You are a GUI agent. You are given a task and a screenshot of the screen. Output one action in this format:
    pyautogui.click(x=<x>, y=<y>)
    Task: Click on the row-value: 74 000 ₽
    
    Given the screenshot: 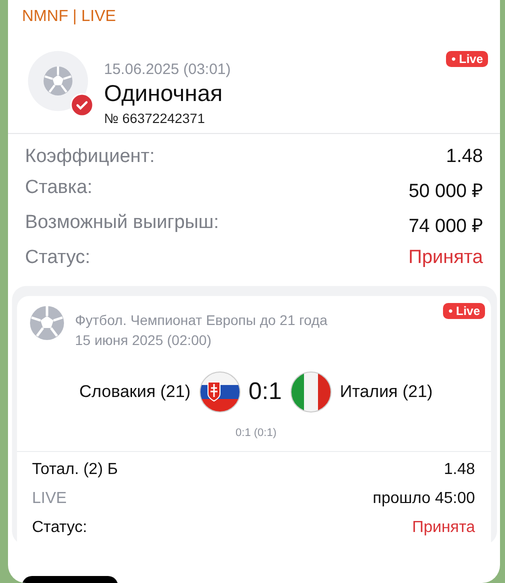 What is the action you would take?
    pyautogui.click(x=445, y=226)
    